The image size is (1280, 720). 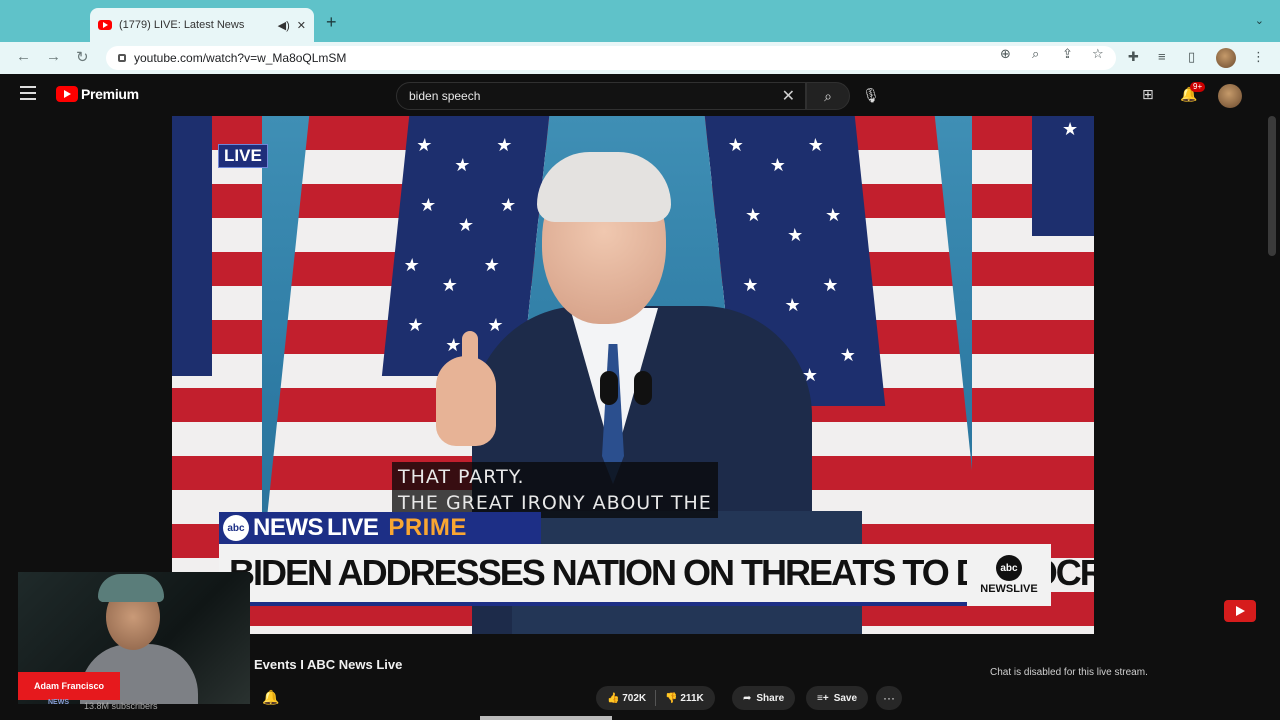 I want to click on caption-line-1: THAT PARTY., so click(x=461, y=477).